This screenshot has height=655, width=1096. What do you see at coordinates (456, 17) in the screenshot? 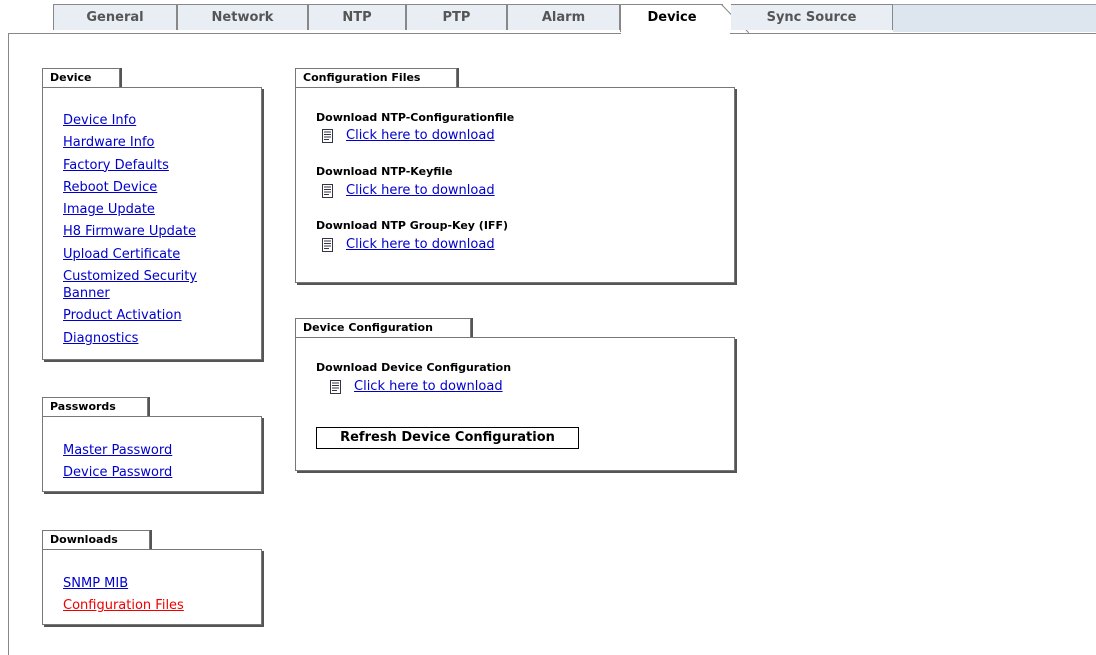
I see `tab-ptp: PTP` at bounding box center [456, 17].